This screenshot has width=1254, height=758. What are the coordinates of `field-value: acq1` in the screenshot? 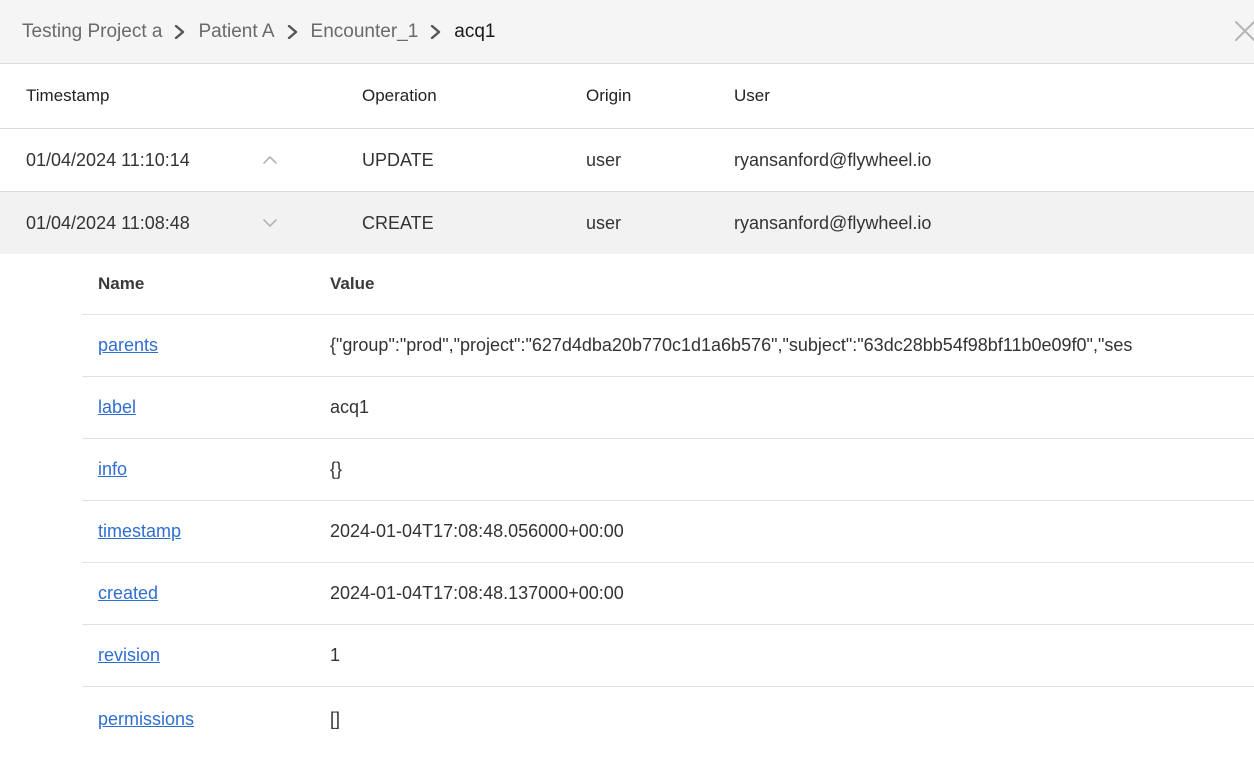 It's located at (350, 407).